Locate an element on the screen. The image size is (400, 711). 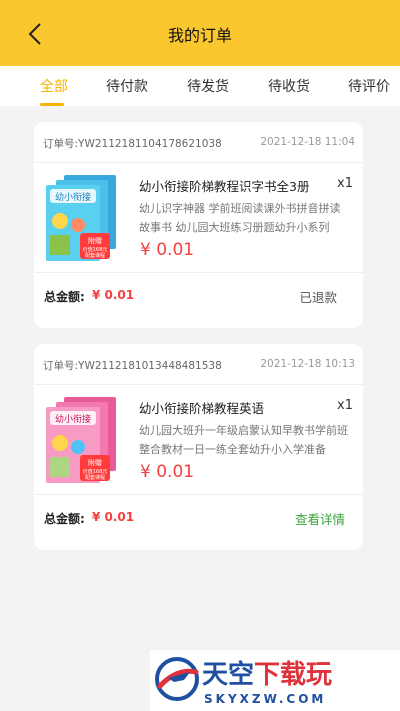
product-description: 幼儿园大班升一年级启蒙认知早教书学前班整合教材一日一练全套幼升小入学准备 is located at coordinates (243, 440).